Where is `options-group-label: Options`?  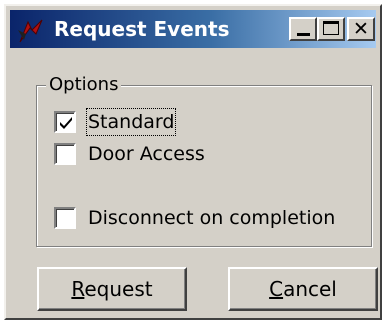
options-group-label: Options is located at coordinates (84, 85).